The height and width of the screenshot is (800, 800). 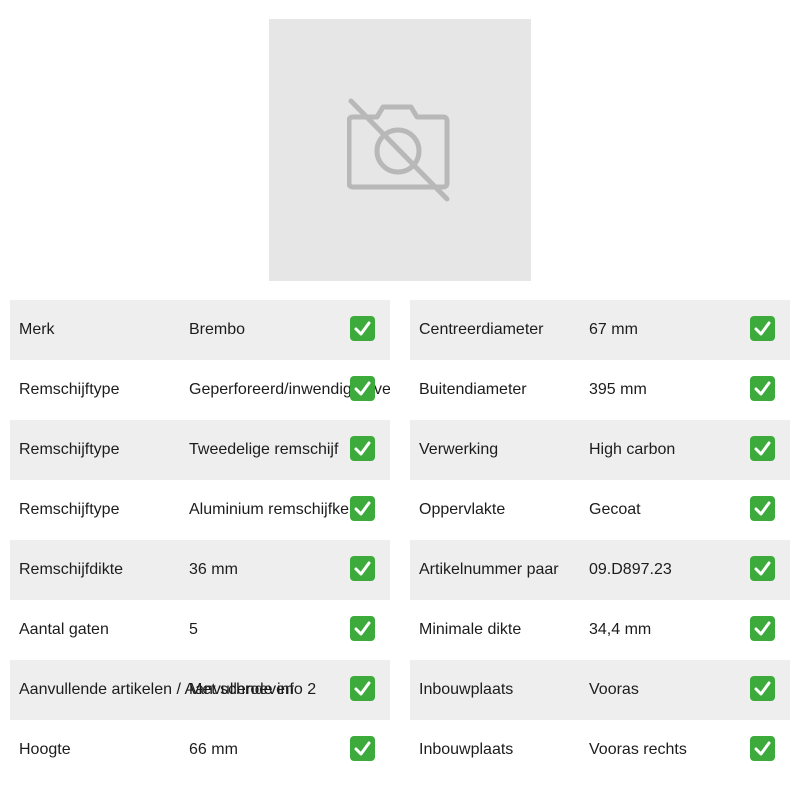 What do you see at coordinates (459, 449) in the screenshot?
I see `spec-label: Verwerking` at bounding box center [459, 449].